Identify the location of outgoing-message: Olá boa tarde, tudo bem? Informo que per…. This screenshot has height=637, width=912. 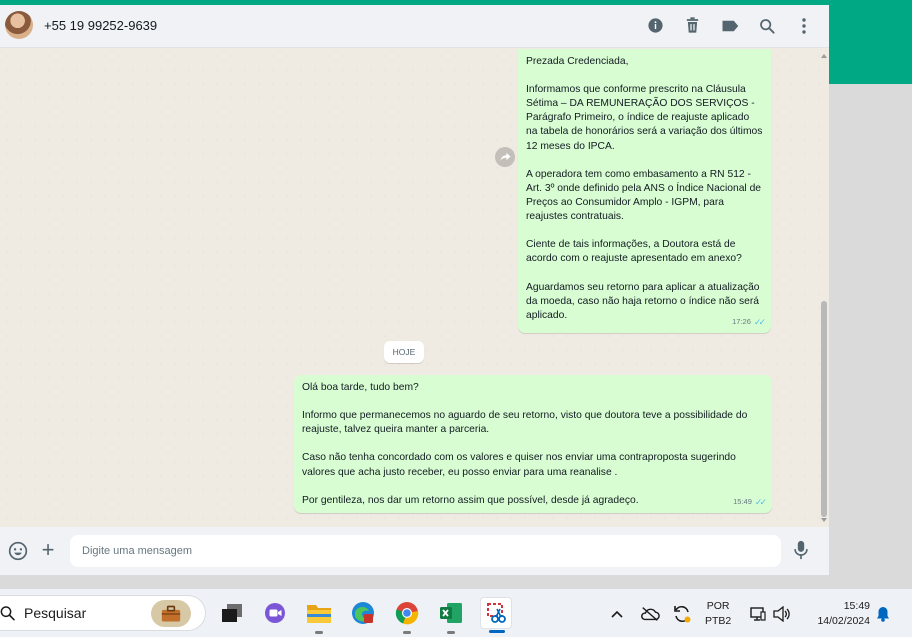
(533, 444).